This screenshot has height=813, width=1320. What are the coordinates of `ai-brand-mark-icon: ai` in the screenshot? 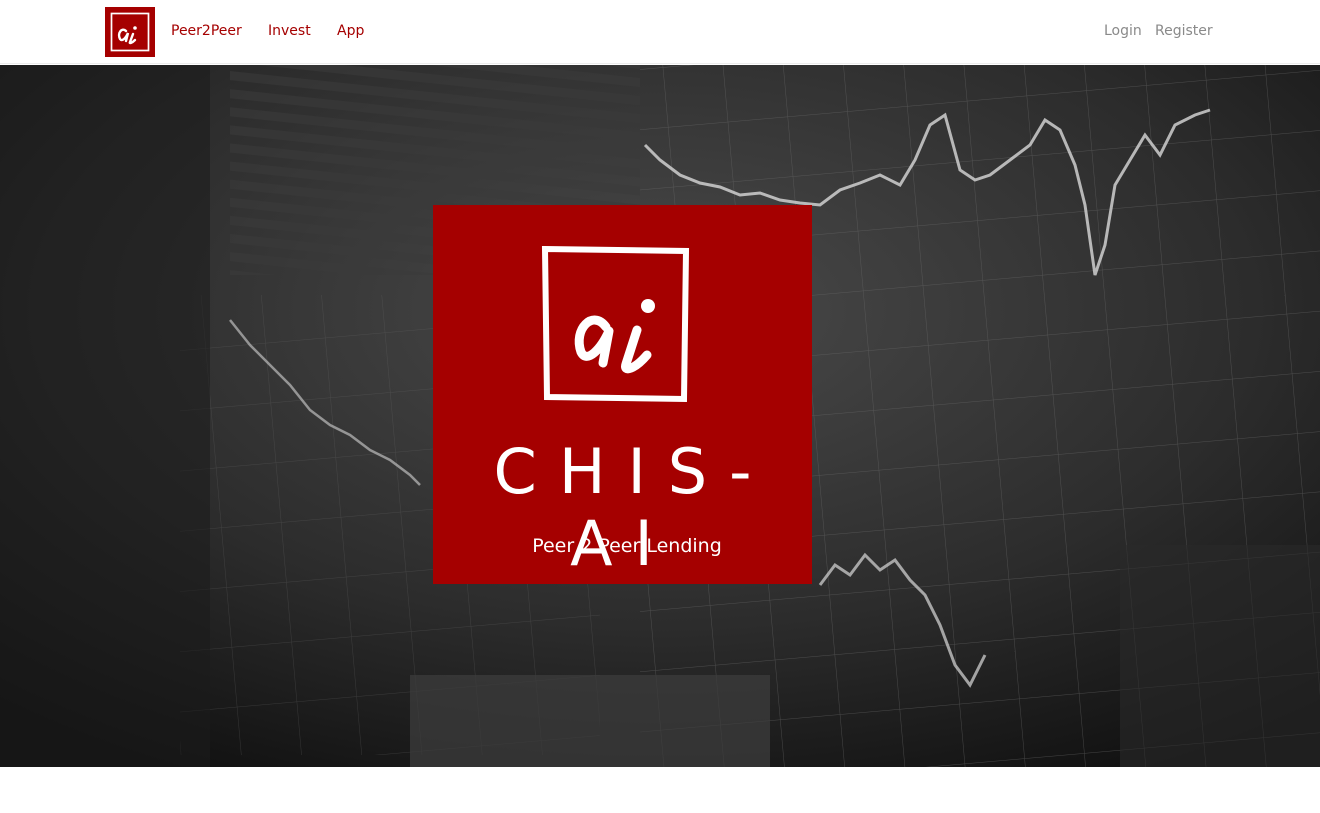 It's located at (615, 324).